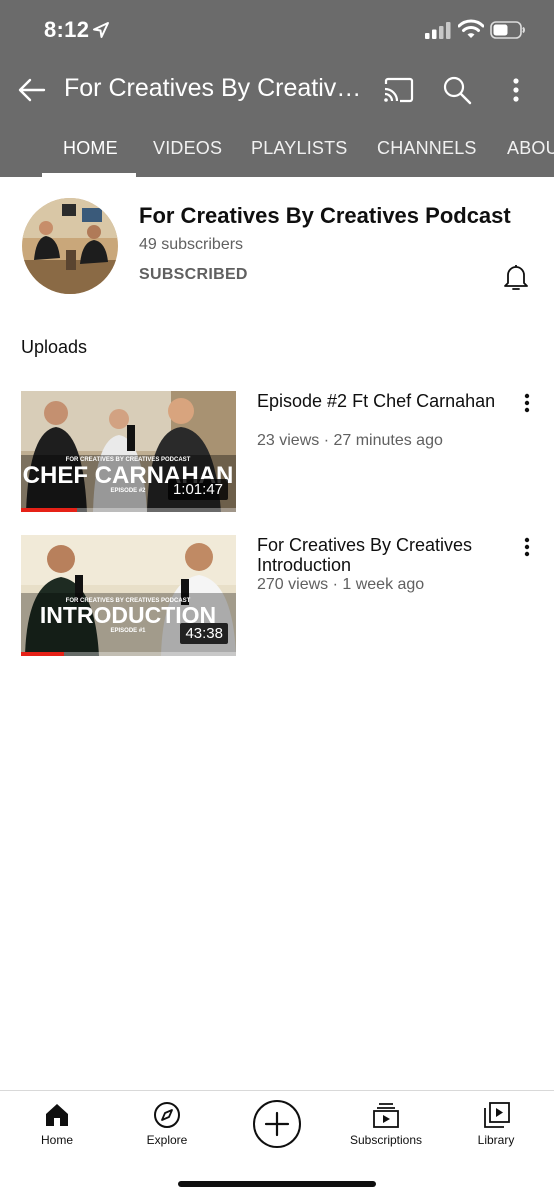 This screenshot has width=554, height=1200. What do you see at coordinates (193, 275) in the screenshot?
I see `subscribed-button: SUBSCRIBED` at bounding box center [193, 275].